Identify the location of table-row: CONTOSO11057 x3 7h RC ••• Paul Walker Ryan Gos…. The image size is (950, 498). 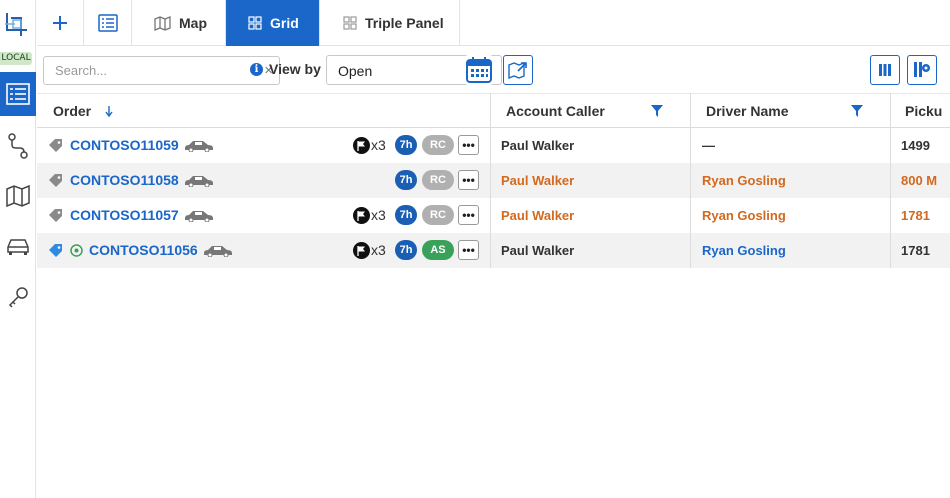
(493, 215).